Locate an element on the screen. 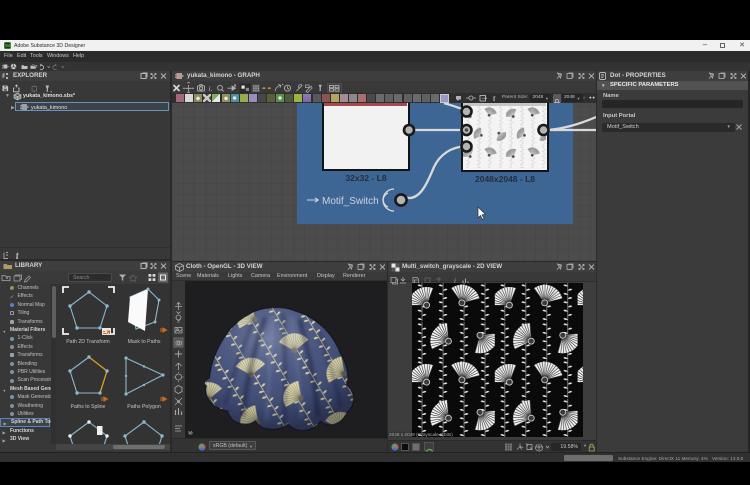 This screenshot has height=485, width=750. svg-text: i. is located at coordinates (211, 88).